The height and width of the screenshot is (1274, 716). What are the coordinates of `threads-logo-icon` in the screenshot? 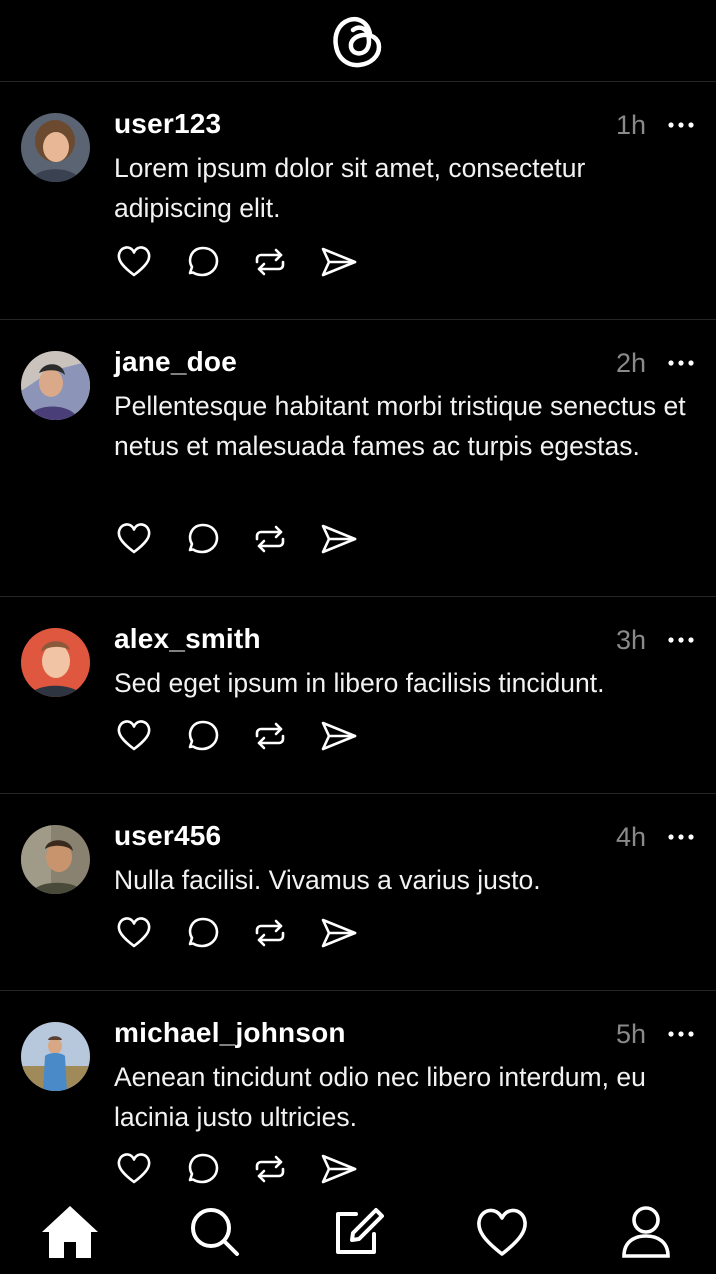 It's located at (357, 41).